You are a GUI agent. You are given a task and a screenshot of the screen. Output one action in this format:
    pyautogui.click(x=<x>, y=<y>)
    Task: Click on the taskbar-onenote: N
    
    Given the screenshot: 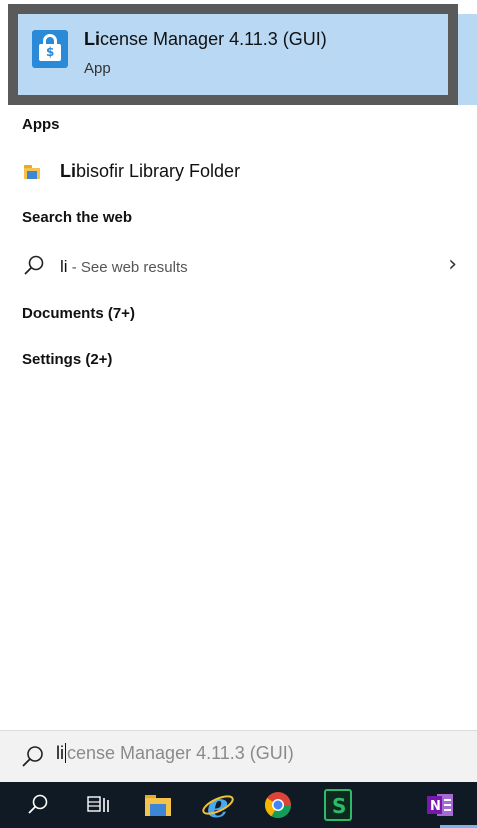 What is the action you would take?
    pyautogui.click(x=440, y=805)
    